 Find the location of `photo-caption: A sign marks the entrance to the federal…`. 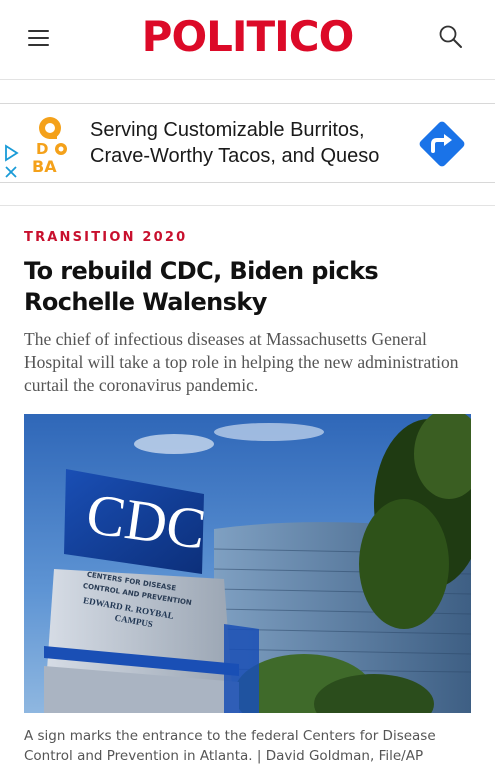

photo-caption: A sign marks the entrance to the federal… is located at coordinates (230, 746).